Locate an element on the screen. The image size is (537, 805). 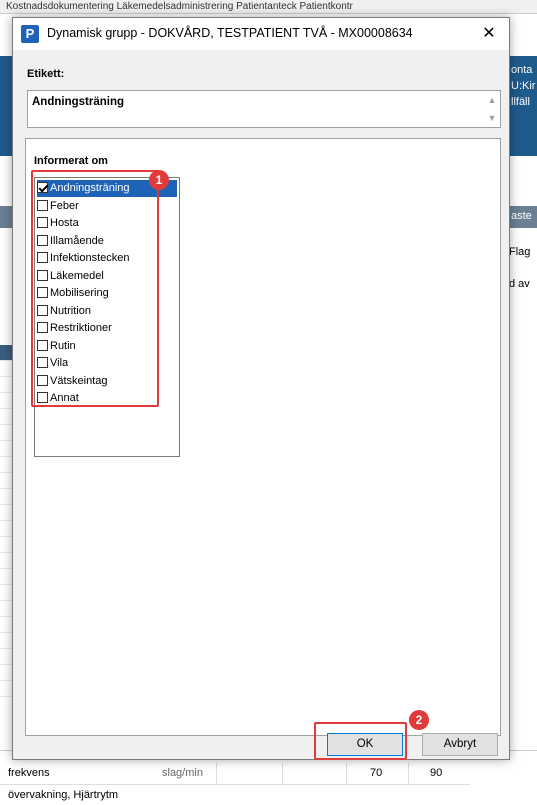
etikett-label: Etikett: is located at coordinates (46, 74).